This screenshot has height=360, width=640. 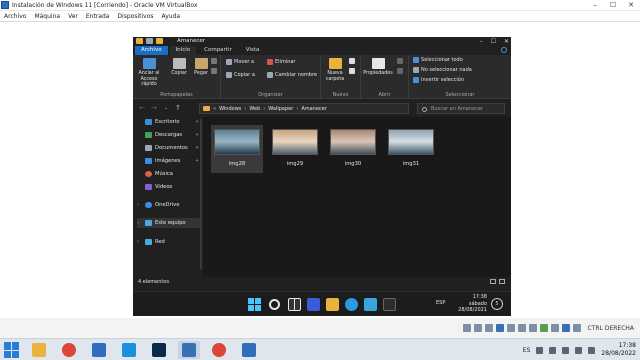 What do you see at coordinates (554, 328) in the screenshot?
I see `cpu-status-icon` at bounding box center [554, 328].